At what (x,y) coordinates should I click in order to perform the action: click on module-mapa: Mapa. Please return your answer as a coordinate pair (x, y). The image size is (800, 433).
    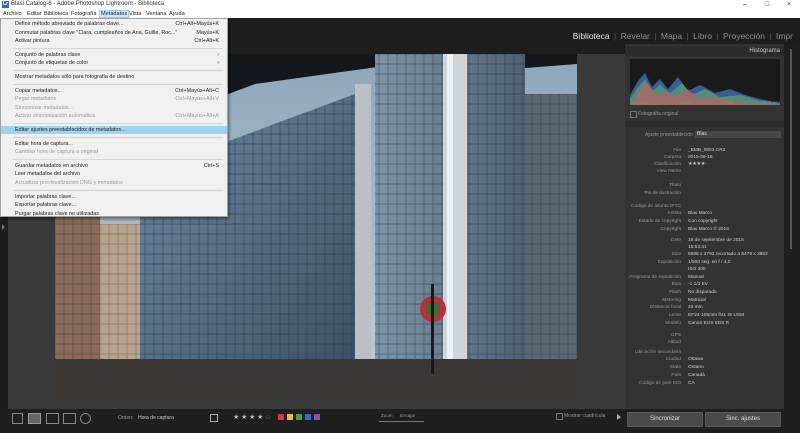
    Looking at the image, I should click on (671, 36).